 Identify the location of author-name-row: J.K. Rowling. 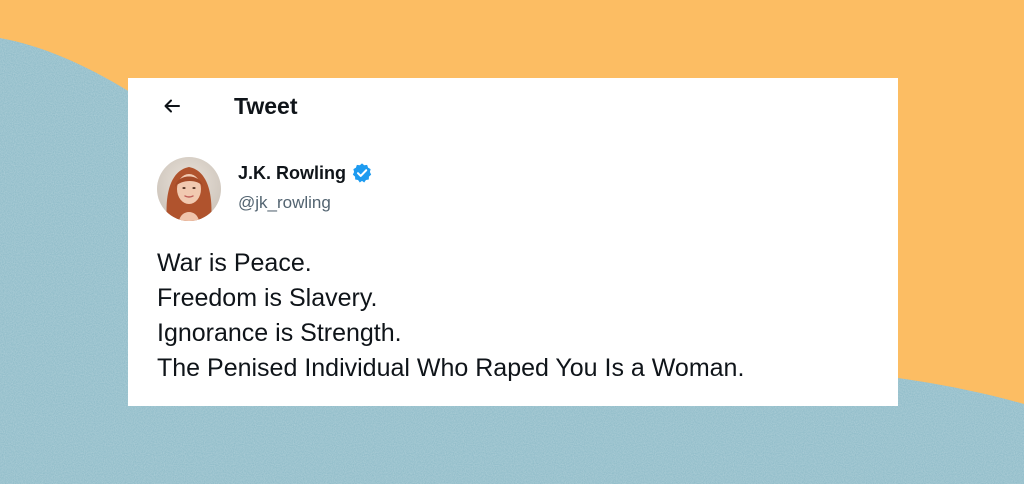
(305, 173).